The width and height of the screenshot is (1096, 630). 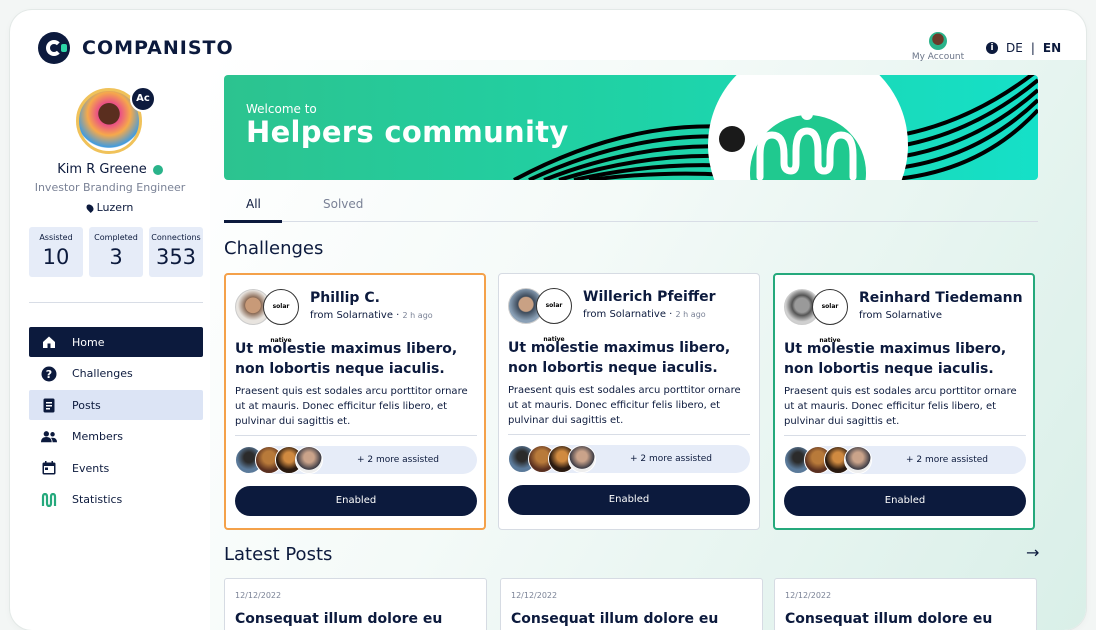 I want to click on profile-location: Luzern, so click(x=115, y=207).